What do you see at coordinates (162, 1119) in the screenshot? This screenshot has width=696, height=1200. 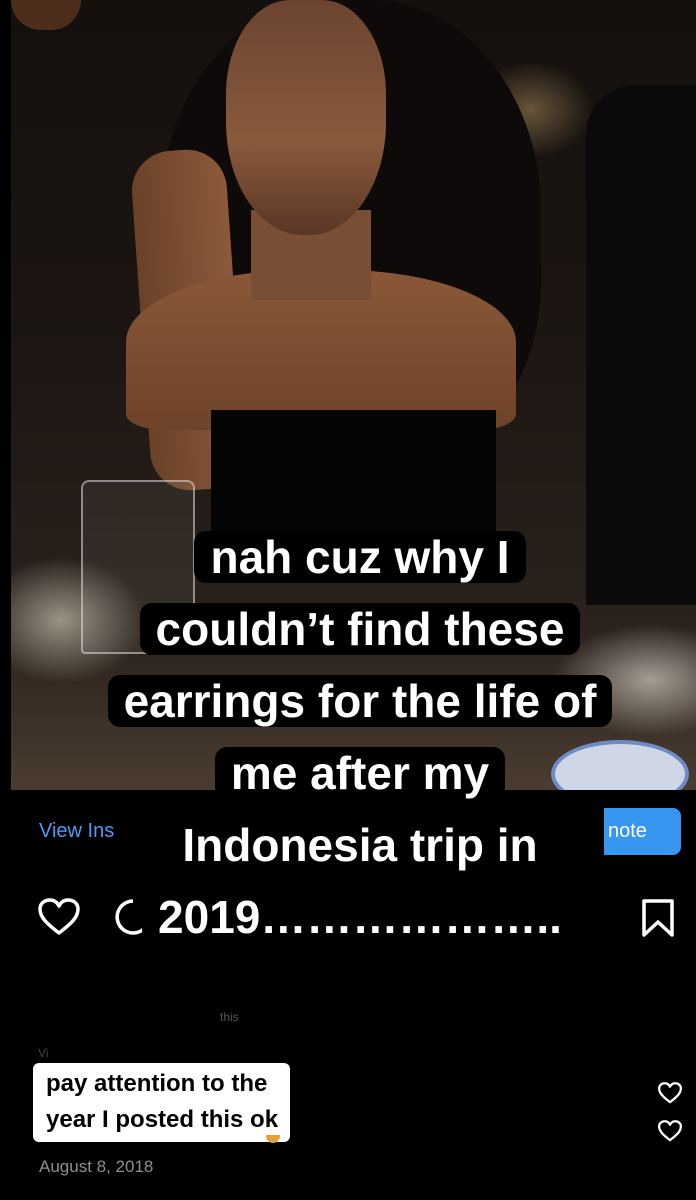 I see `sticker-line: year I posted this ok` at bounding box center [162, 1119].